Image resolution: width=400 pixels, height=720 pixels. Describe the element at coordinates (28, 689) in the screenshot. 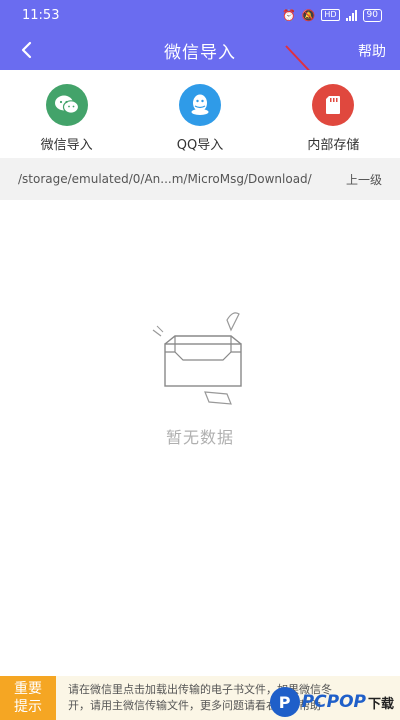

I see `notice-badge-line1: 重要` at that location.